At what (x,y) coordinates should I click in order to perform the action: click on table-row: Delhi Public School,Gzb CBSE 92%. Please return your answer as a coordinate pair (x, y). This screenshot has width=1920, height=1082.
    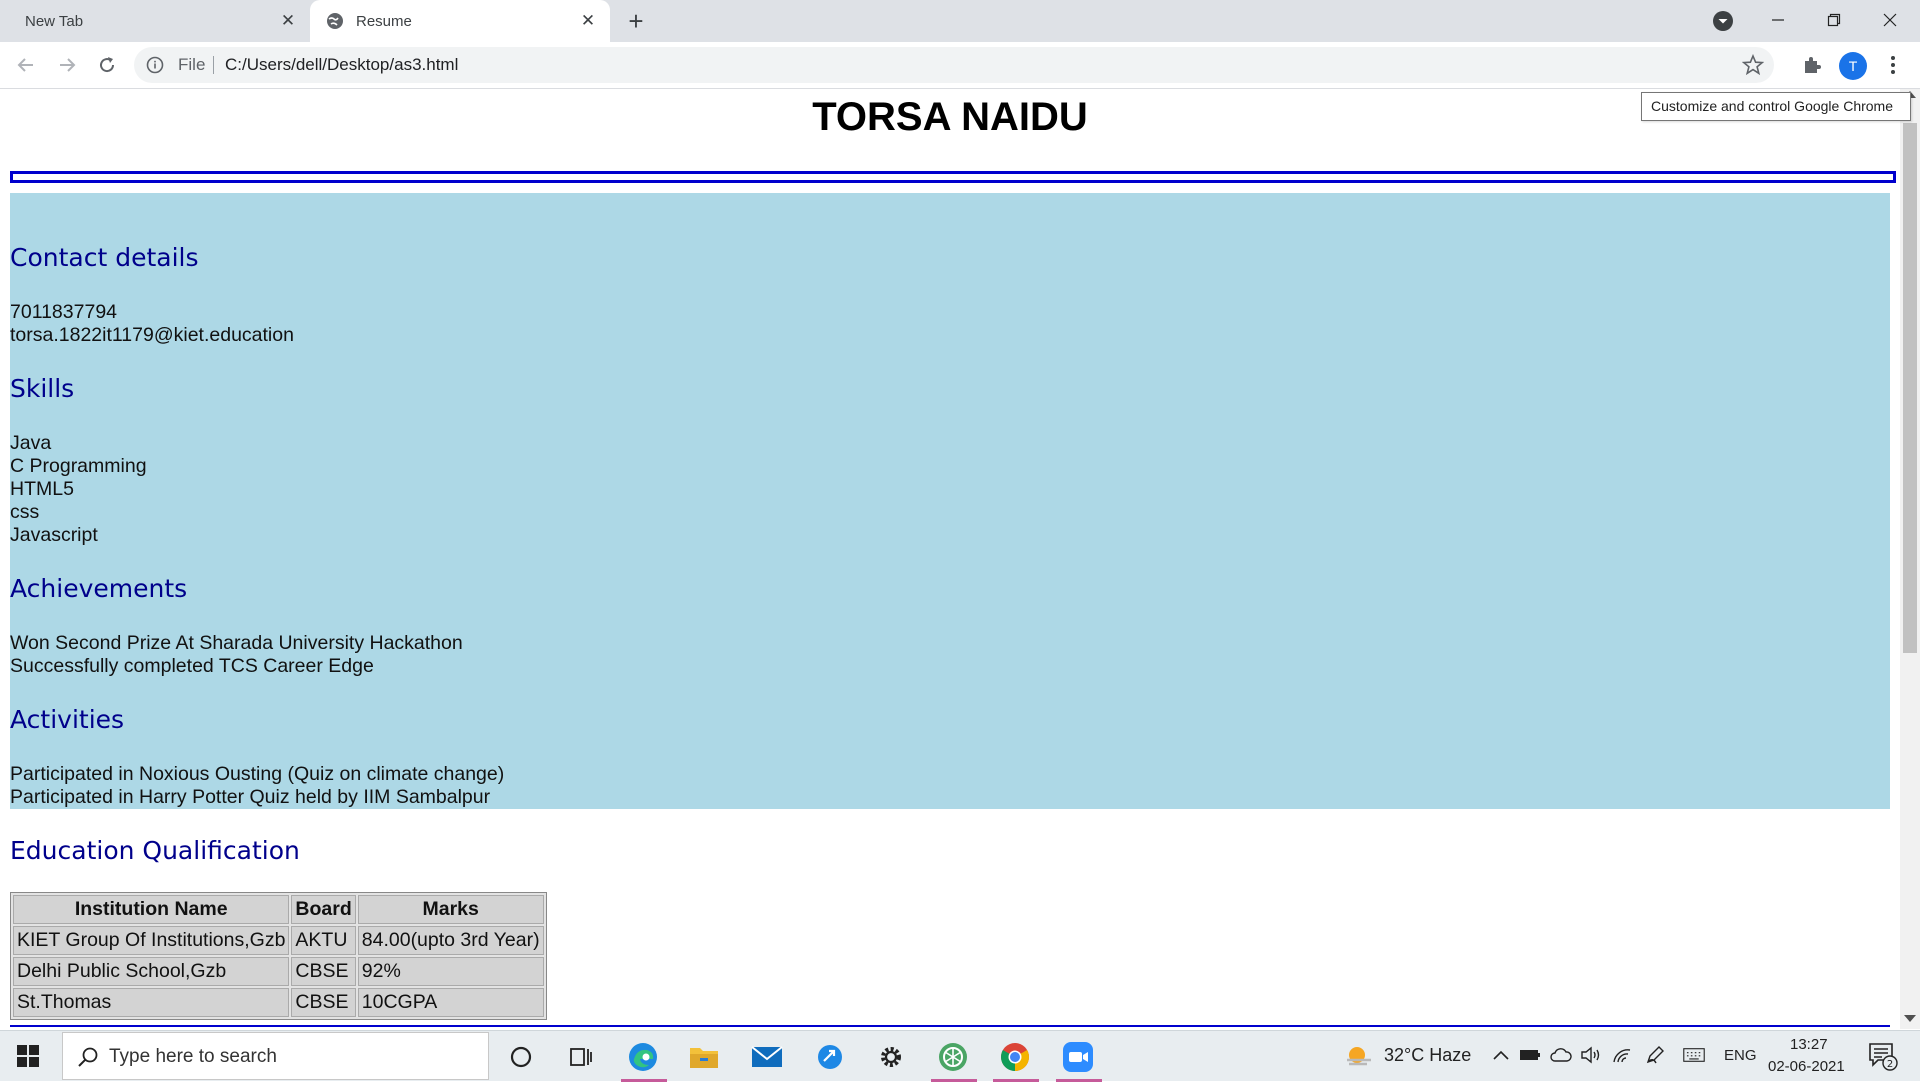
    Looking at the image, I should click on (278, 971).